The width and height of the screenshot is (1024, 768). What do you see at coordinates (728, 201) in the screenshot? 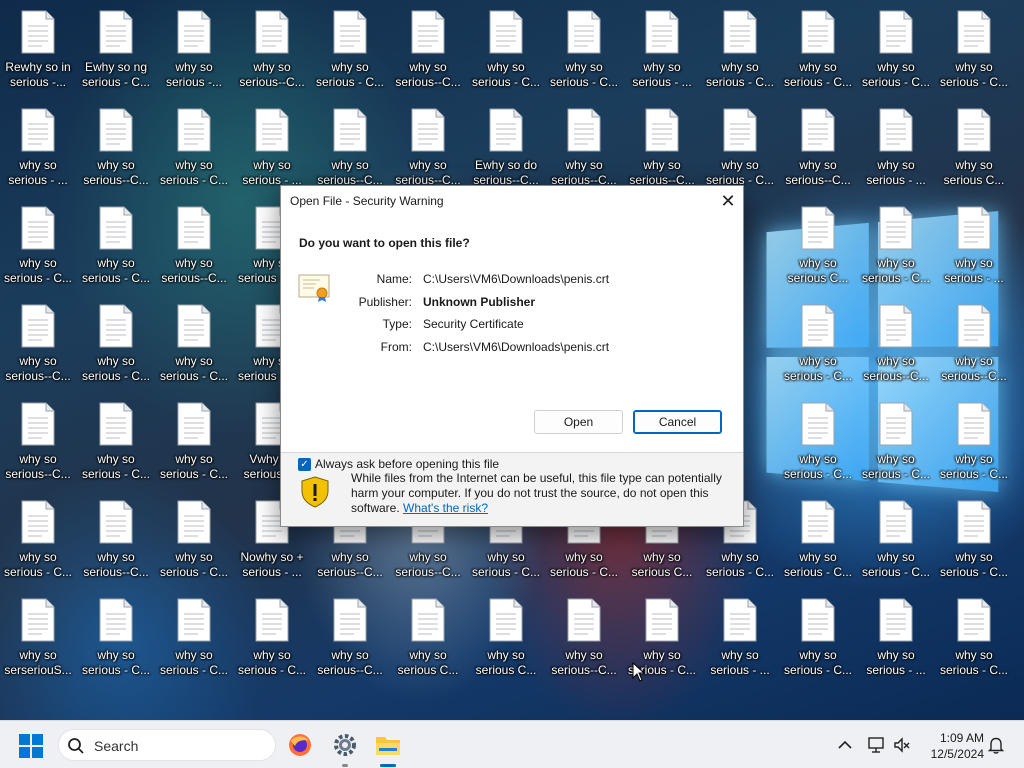
I see `close-button: ✕` at bounding box center [728, 201].